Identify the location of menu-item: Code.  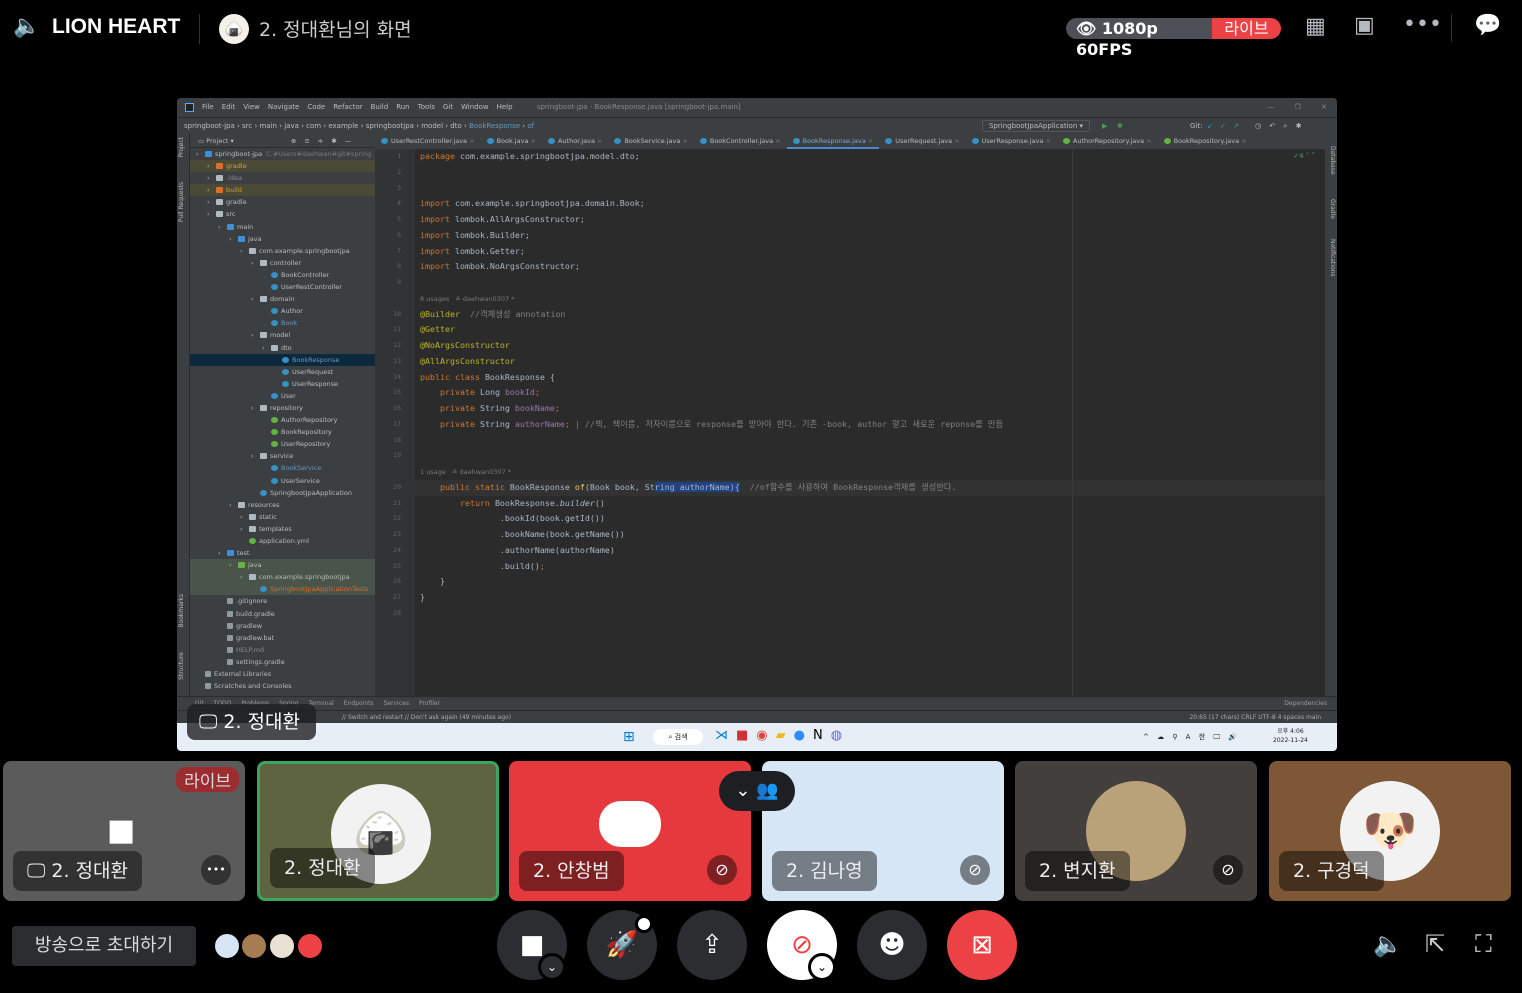
(316, 107).